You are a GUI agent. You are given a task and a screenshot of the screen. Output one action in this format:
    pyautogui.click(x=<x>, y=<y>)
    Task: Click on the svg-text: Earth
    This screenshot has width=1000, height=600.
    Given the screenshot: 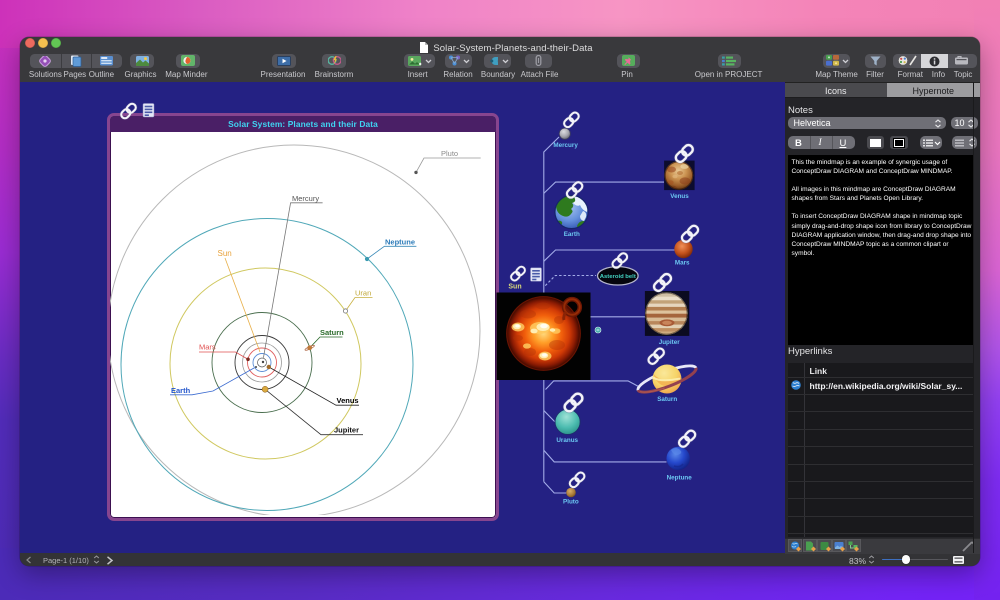 What is the action you would take?
    pyautogui.click(x=572, y=234)
    